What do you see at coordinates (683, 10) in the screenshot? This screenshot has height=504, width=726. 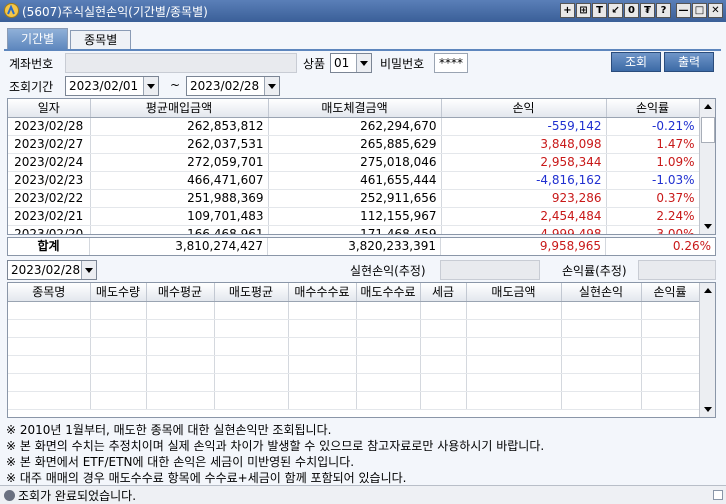 I see `minimize-icon: —` at bounding box center [683, 10].